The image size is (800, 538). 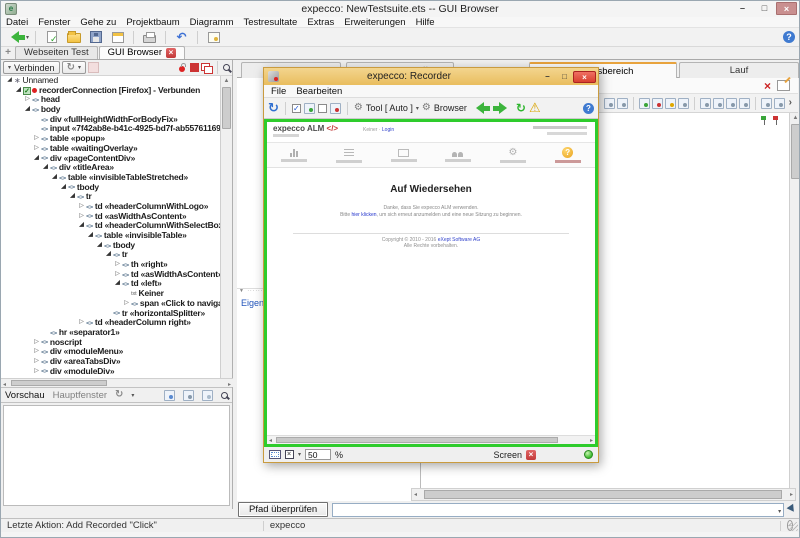 What do you see at coordinates (683, 103) in the screenshot?
I see `info-step-icon` at bounding box center [683, 103].